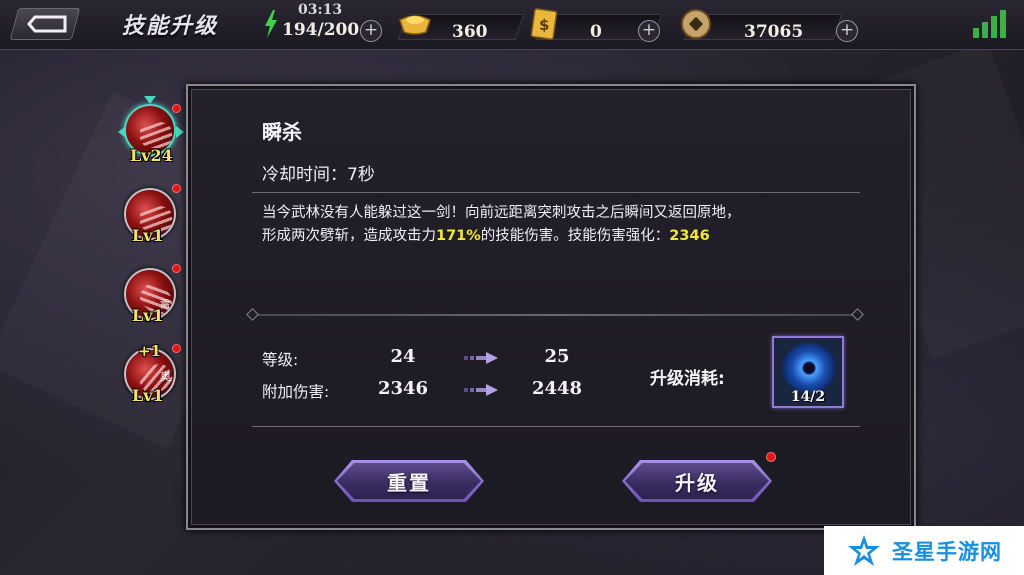 This screenshot has width=1024, height=575. I want to click on damage-bonus: 2346, so click(689, 236).